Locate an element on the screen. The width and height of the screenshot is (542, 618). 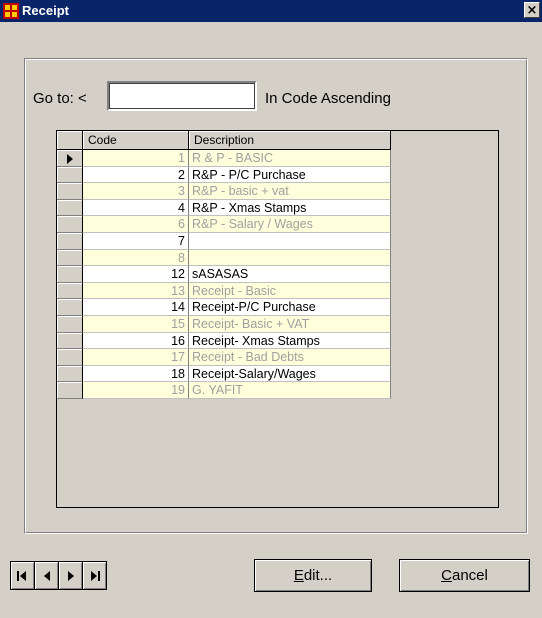
table-row: 12 sASASAS is located at coordinates (224, 274).